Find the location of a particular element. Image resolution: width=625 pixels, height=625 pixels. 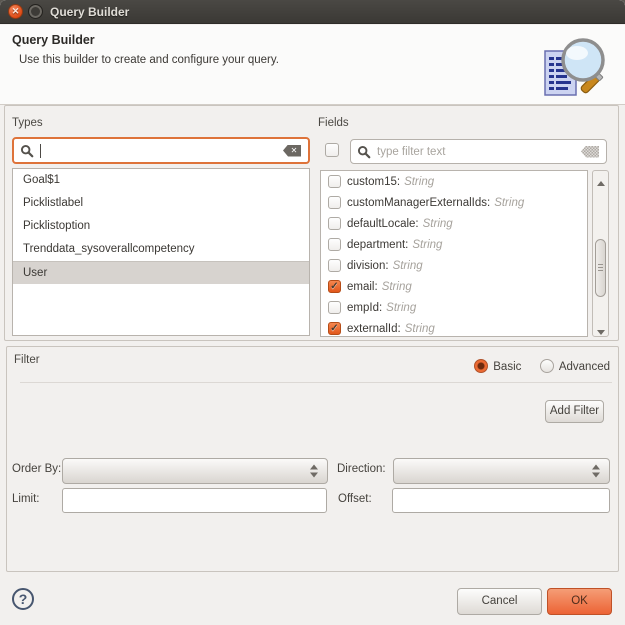

page-title: Query Builder is located at coordinates (53, 40).